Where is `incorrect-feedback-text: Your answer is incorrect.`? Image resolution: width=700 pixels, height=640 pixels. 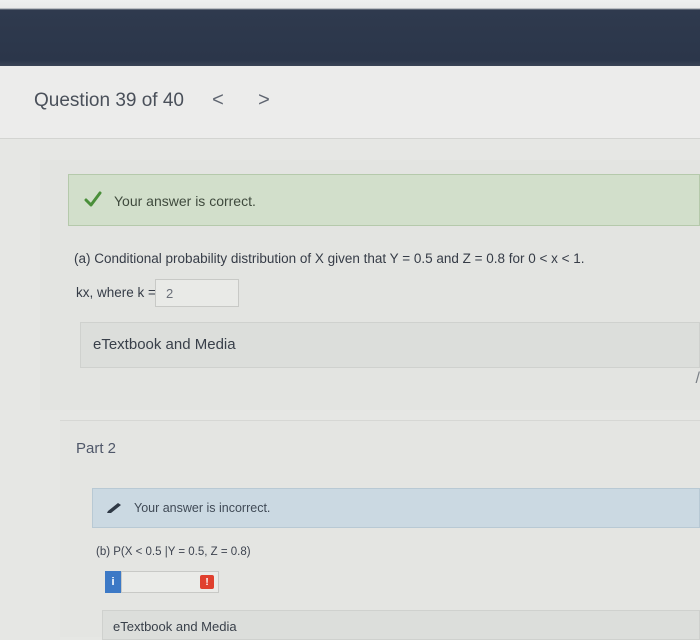
incorrect-feedback-text: Your answer is incorrect. is located at coordinates (202, 508).